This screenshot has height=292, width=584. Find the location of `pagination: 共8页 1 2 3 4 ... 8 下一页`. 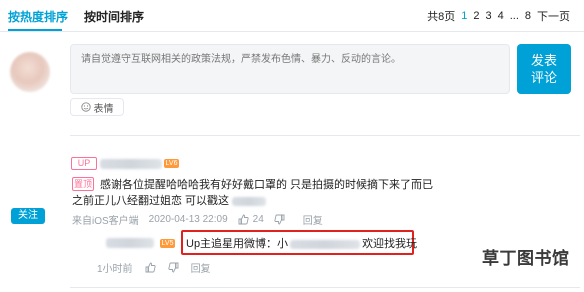

pagination: 共8页 1 2 3 4 ... 8 下一页 is located at coordinates (498, 16).